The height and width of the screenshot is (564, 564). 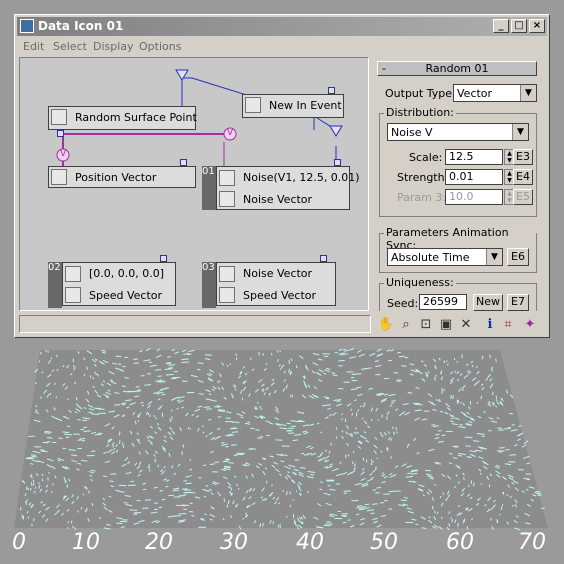 I want to click on strength-spinner: 0.01 ▲ ▼, so click(x=480, y=177).